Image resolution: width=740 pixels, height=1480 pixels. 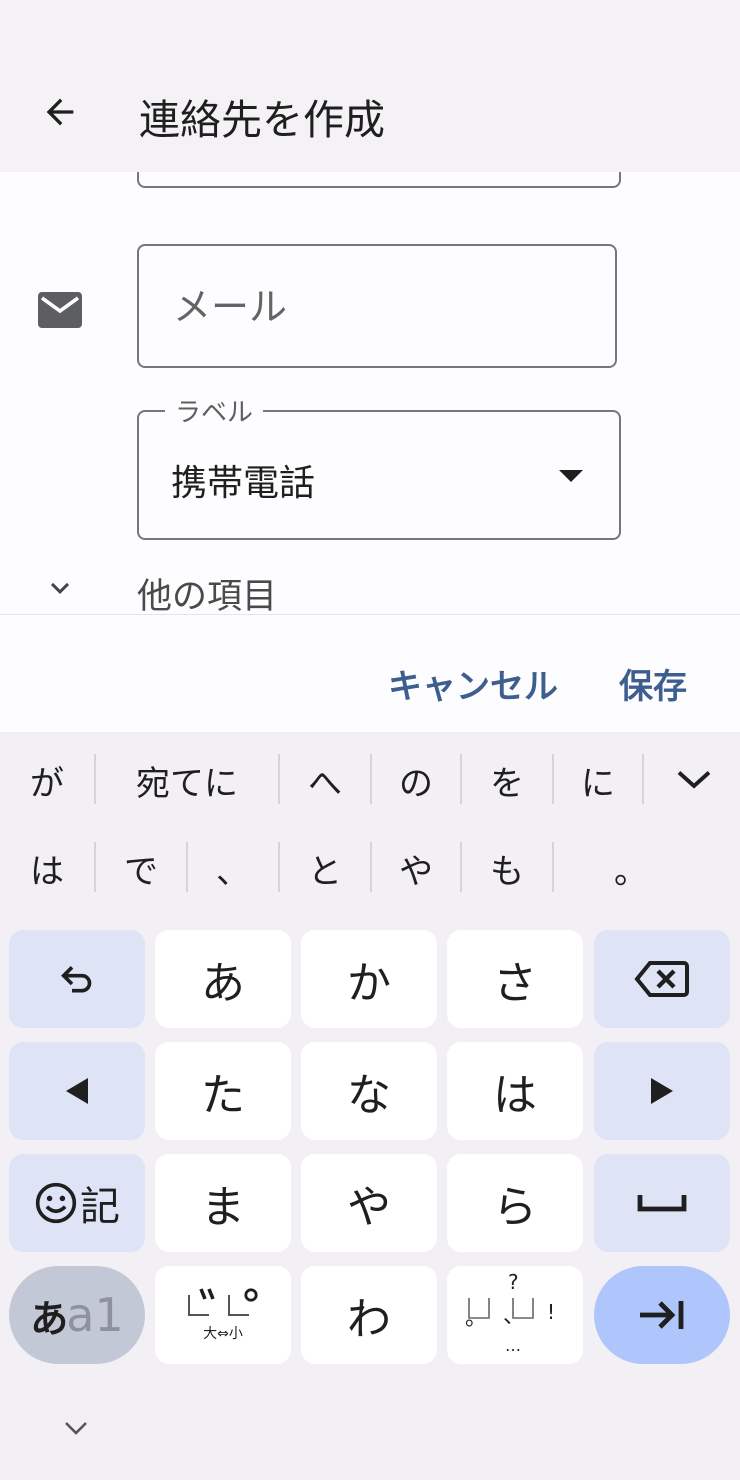 I want to click on dropdown-arrow-icon, so click(x=571, y=476).